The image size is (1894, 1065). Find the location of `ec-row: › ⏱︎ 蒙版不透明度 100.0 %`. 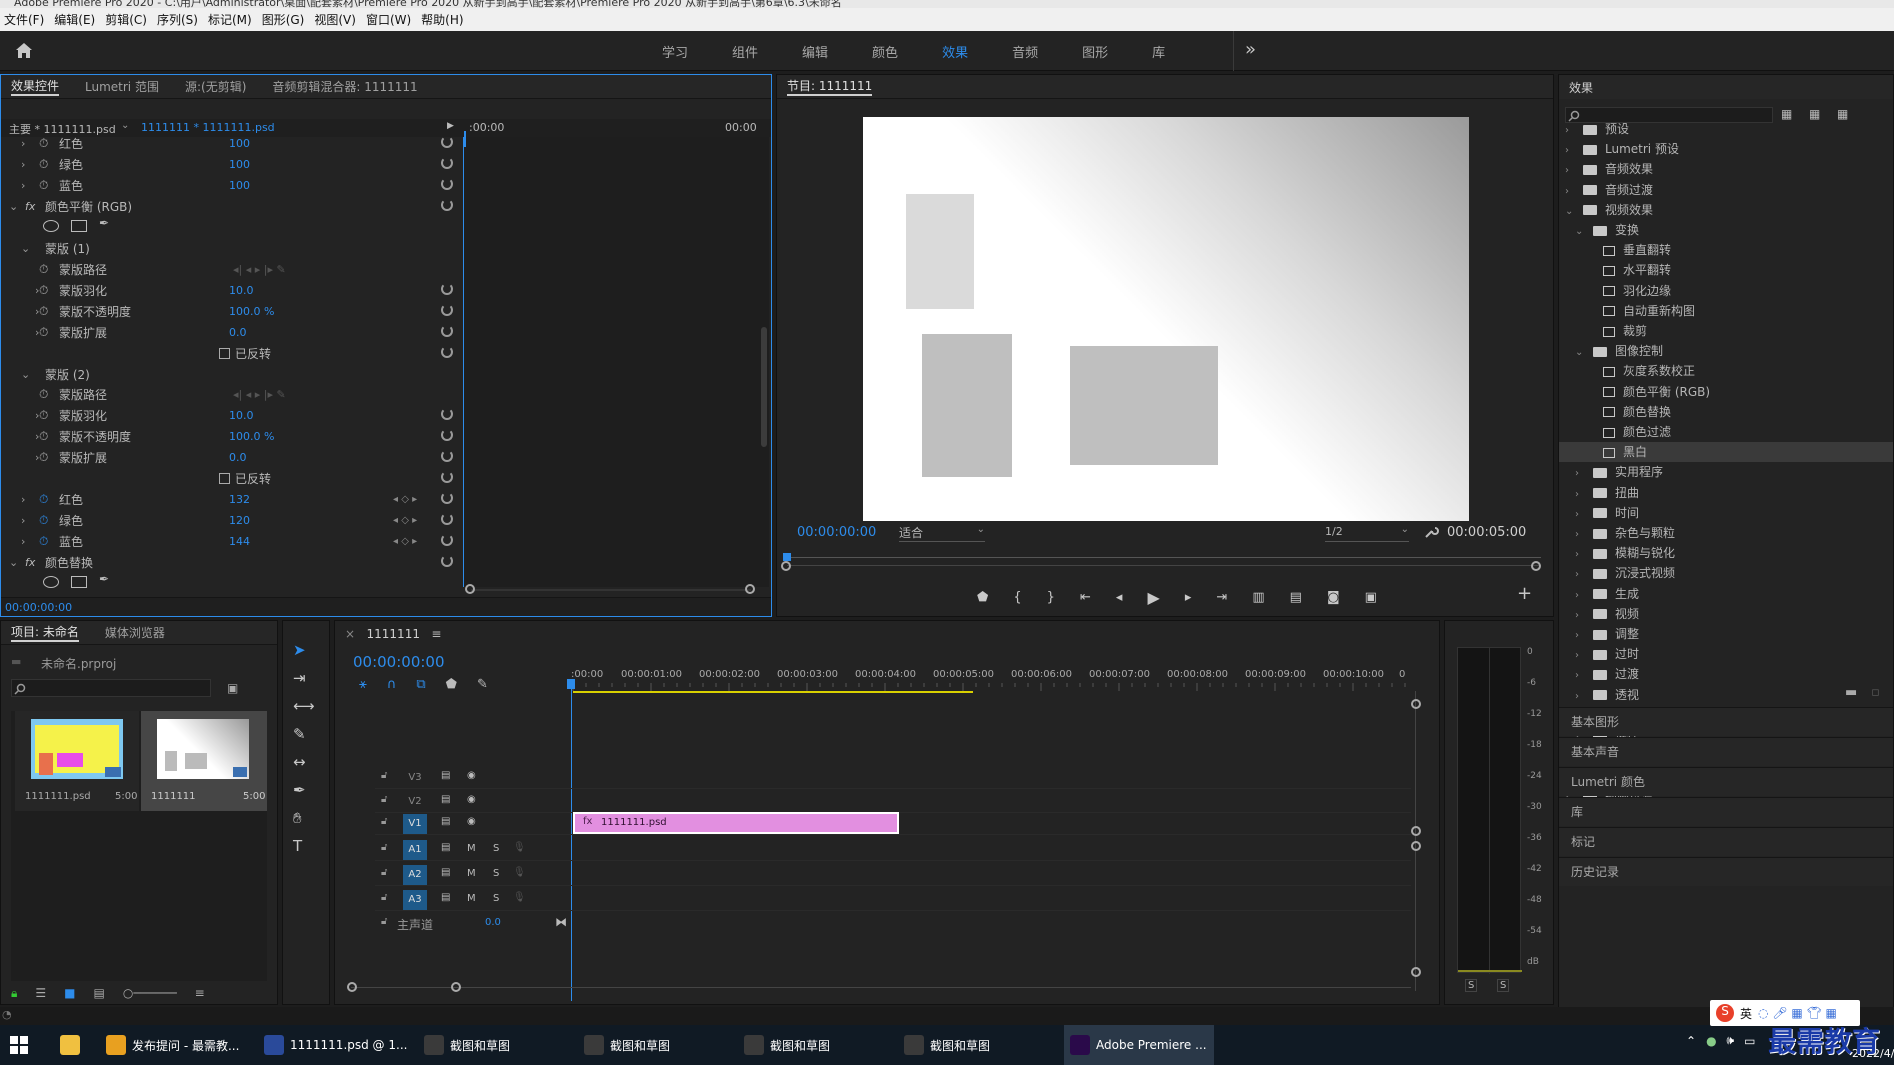

ec-row: › ⏱︎ 蒙版不透明度 100.0 % is located at coordinates (231, 311).